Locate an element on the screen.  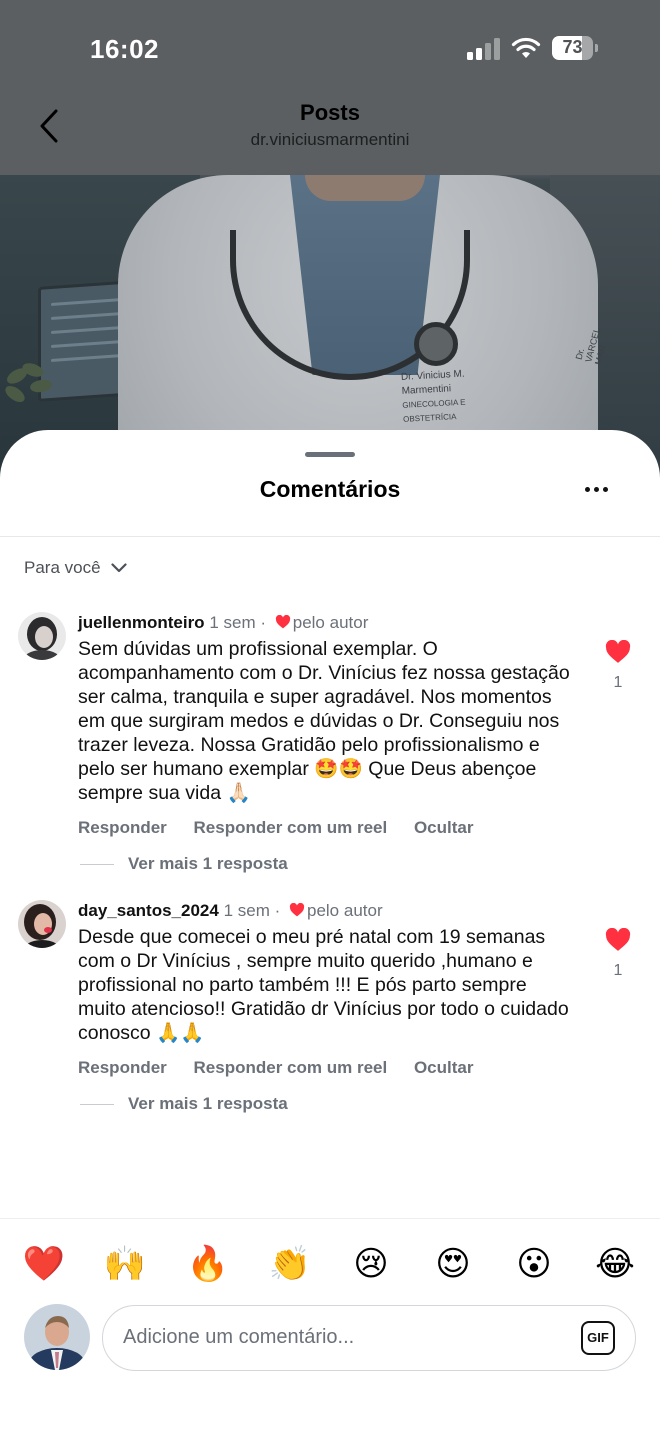
emoji-heart-eyes-button: 😍 is located at coordinates (453, 1264).